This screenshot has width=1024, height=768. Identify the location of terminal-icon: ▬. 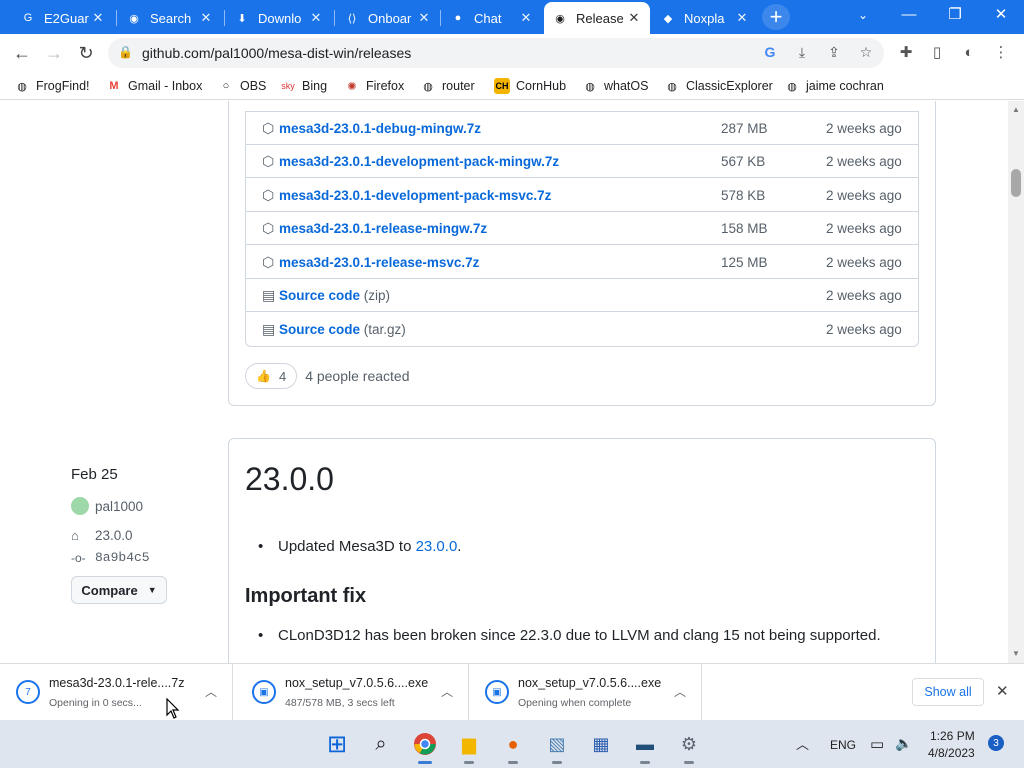
(645, 746).